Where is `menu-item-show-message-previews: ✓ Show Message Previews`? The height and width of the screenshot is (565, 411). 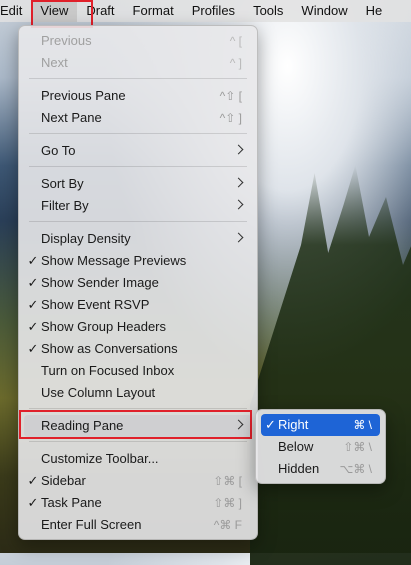 menu-item-show-message-previews: ✓ Show Message Previews is located at coordinates (138, 261).